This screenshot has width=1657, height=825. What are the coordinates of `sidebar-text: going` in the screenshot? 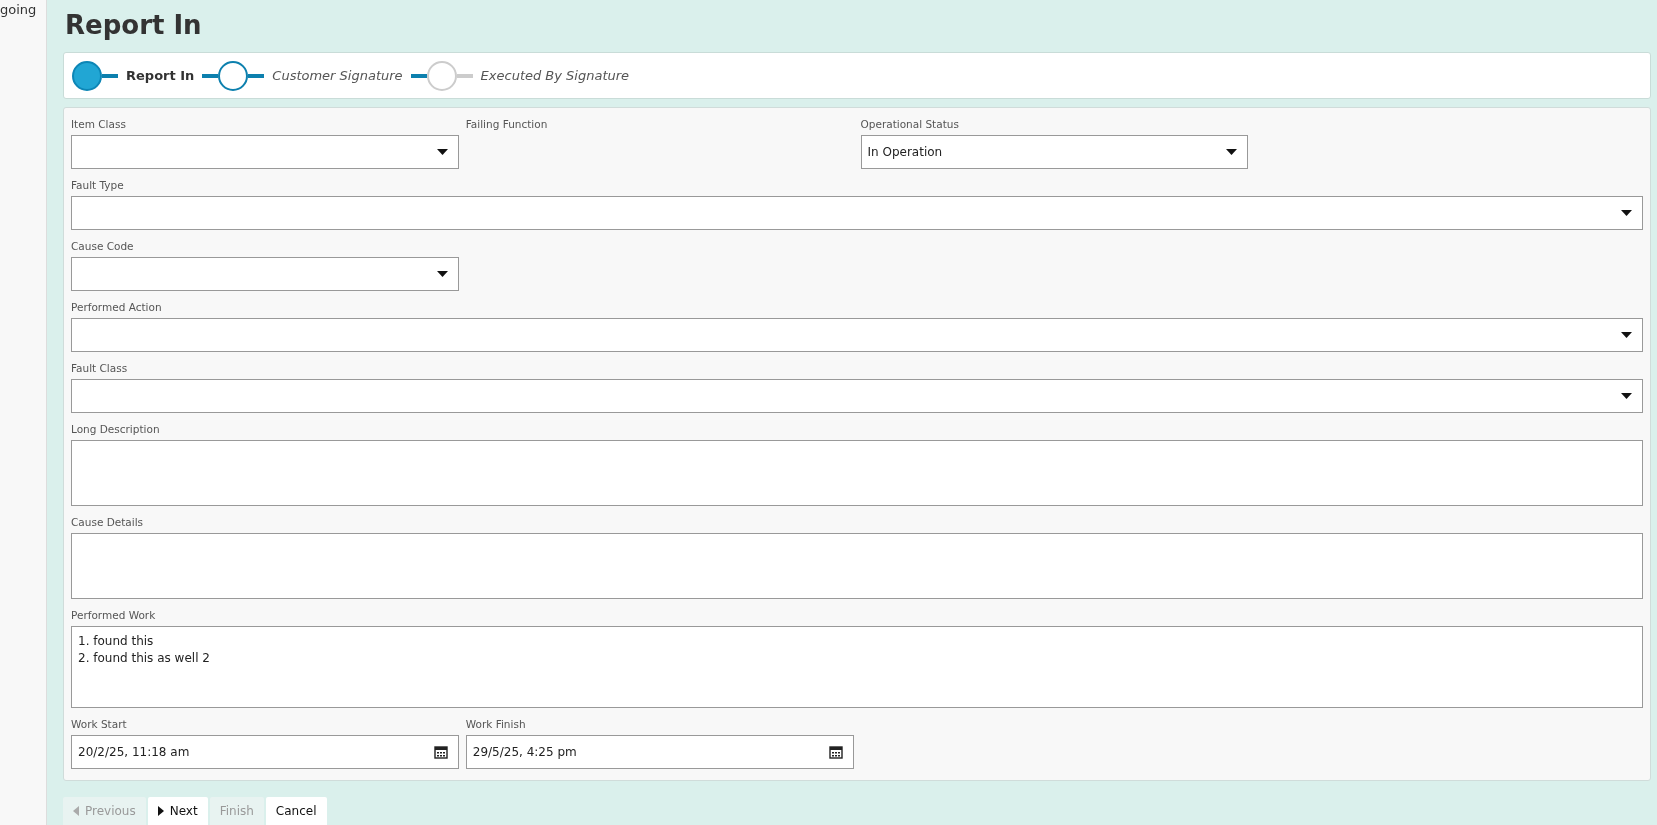 It's located at (19, 9).